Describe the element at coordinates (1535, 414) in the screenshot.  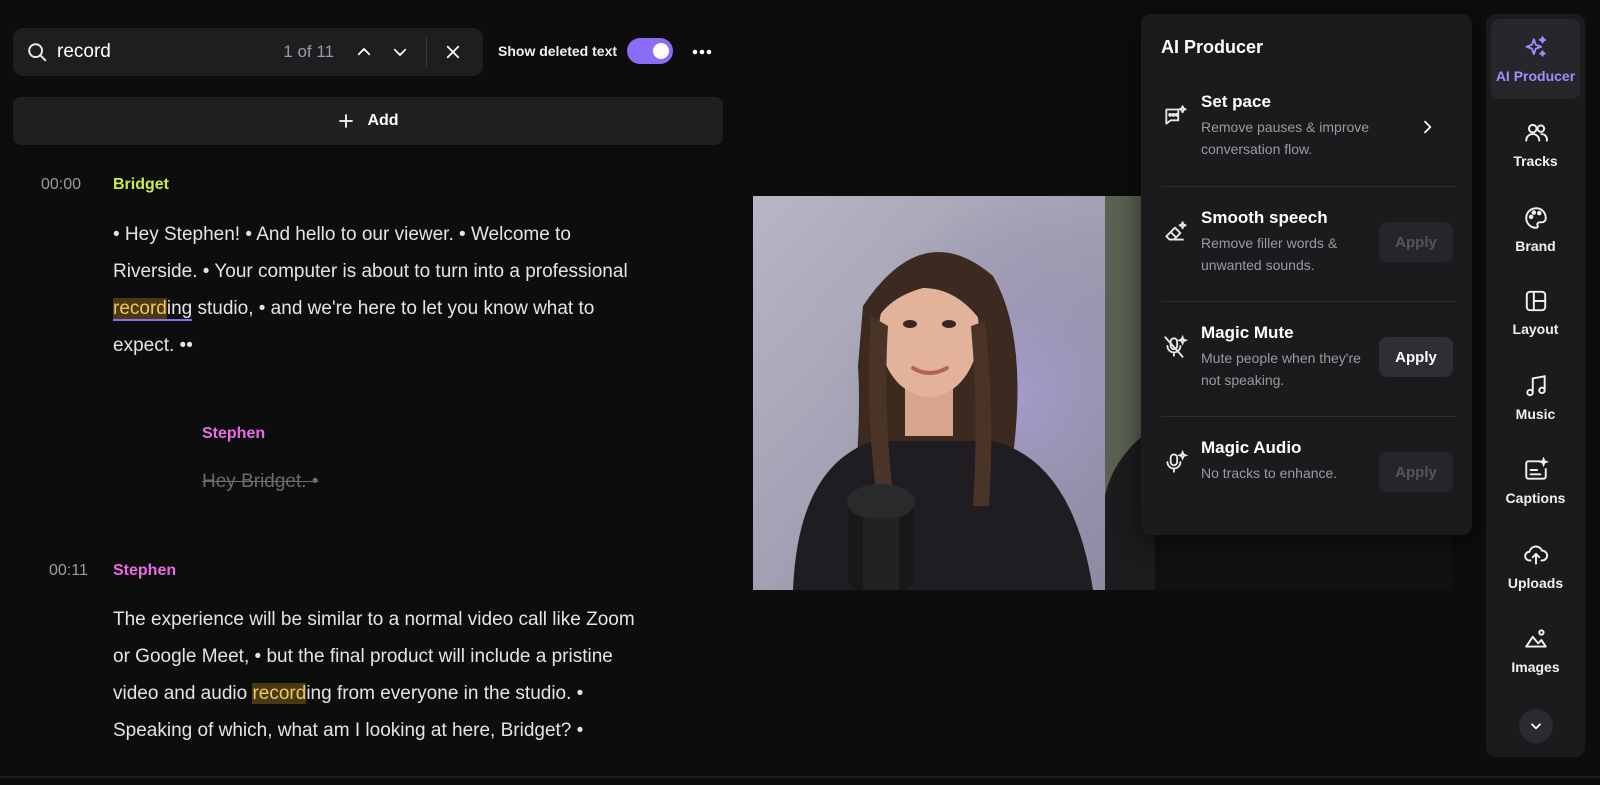
I see `sidebar-item-label: Music` at that location.